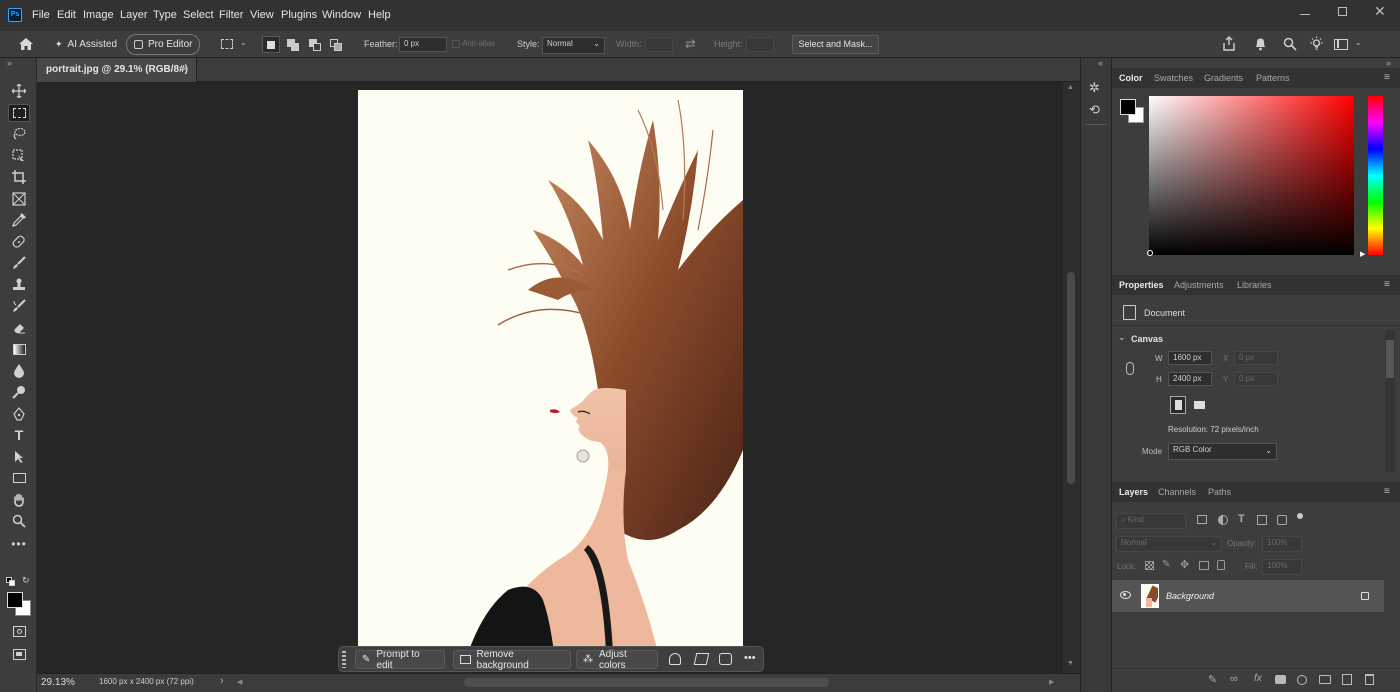  Describe the element at coordinates (19, 220) in the screenshot. I see `eyedropper-tool-icon` at that location.